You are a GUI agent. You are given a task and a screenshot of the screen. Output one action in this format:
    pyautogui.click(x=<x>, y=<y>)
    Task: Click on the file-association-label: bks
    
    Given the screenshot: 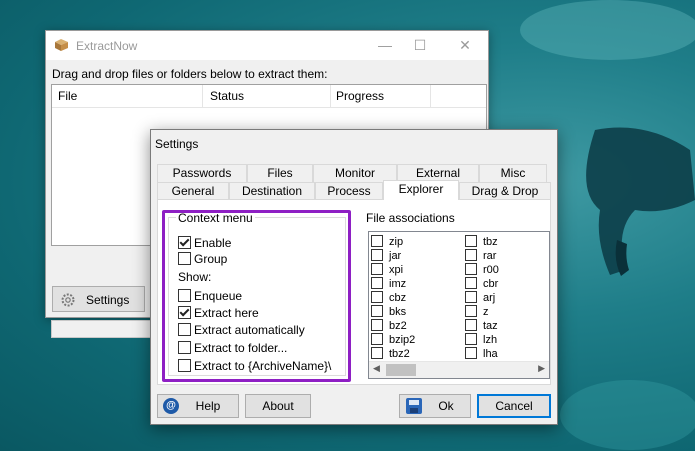 What is the action you would take?
    pyautogui.click(x=398, y=312)
    